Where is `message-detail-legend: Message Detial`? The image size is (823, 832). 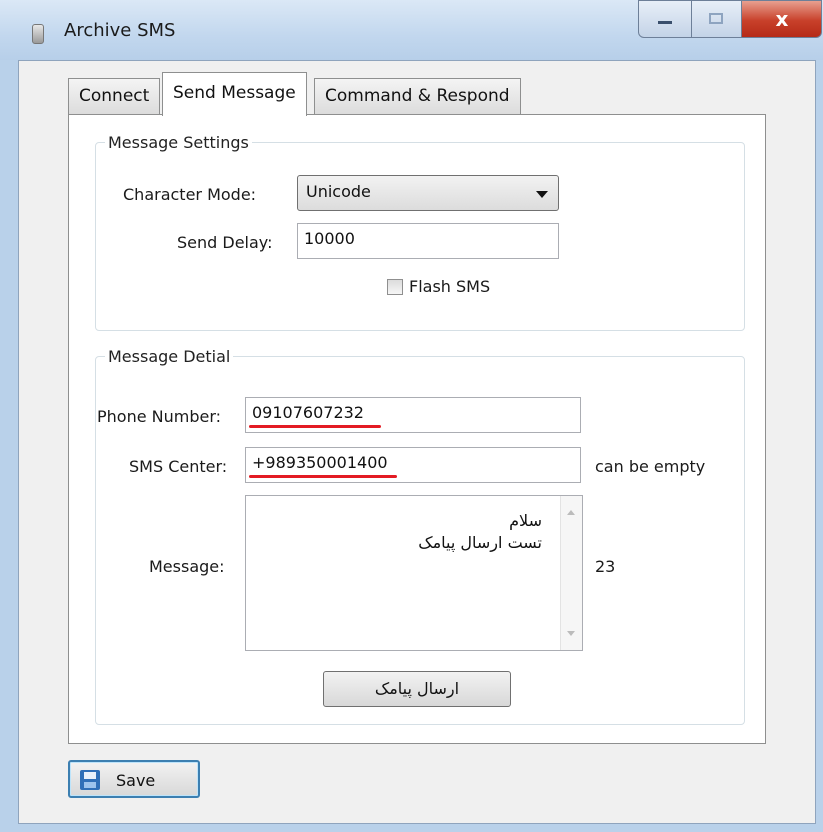
message-detail-legend: Message Detial is located at coordinates (169, 356).